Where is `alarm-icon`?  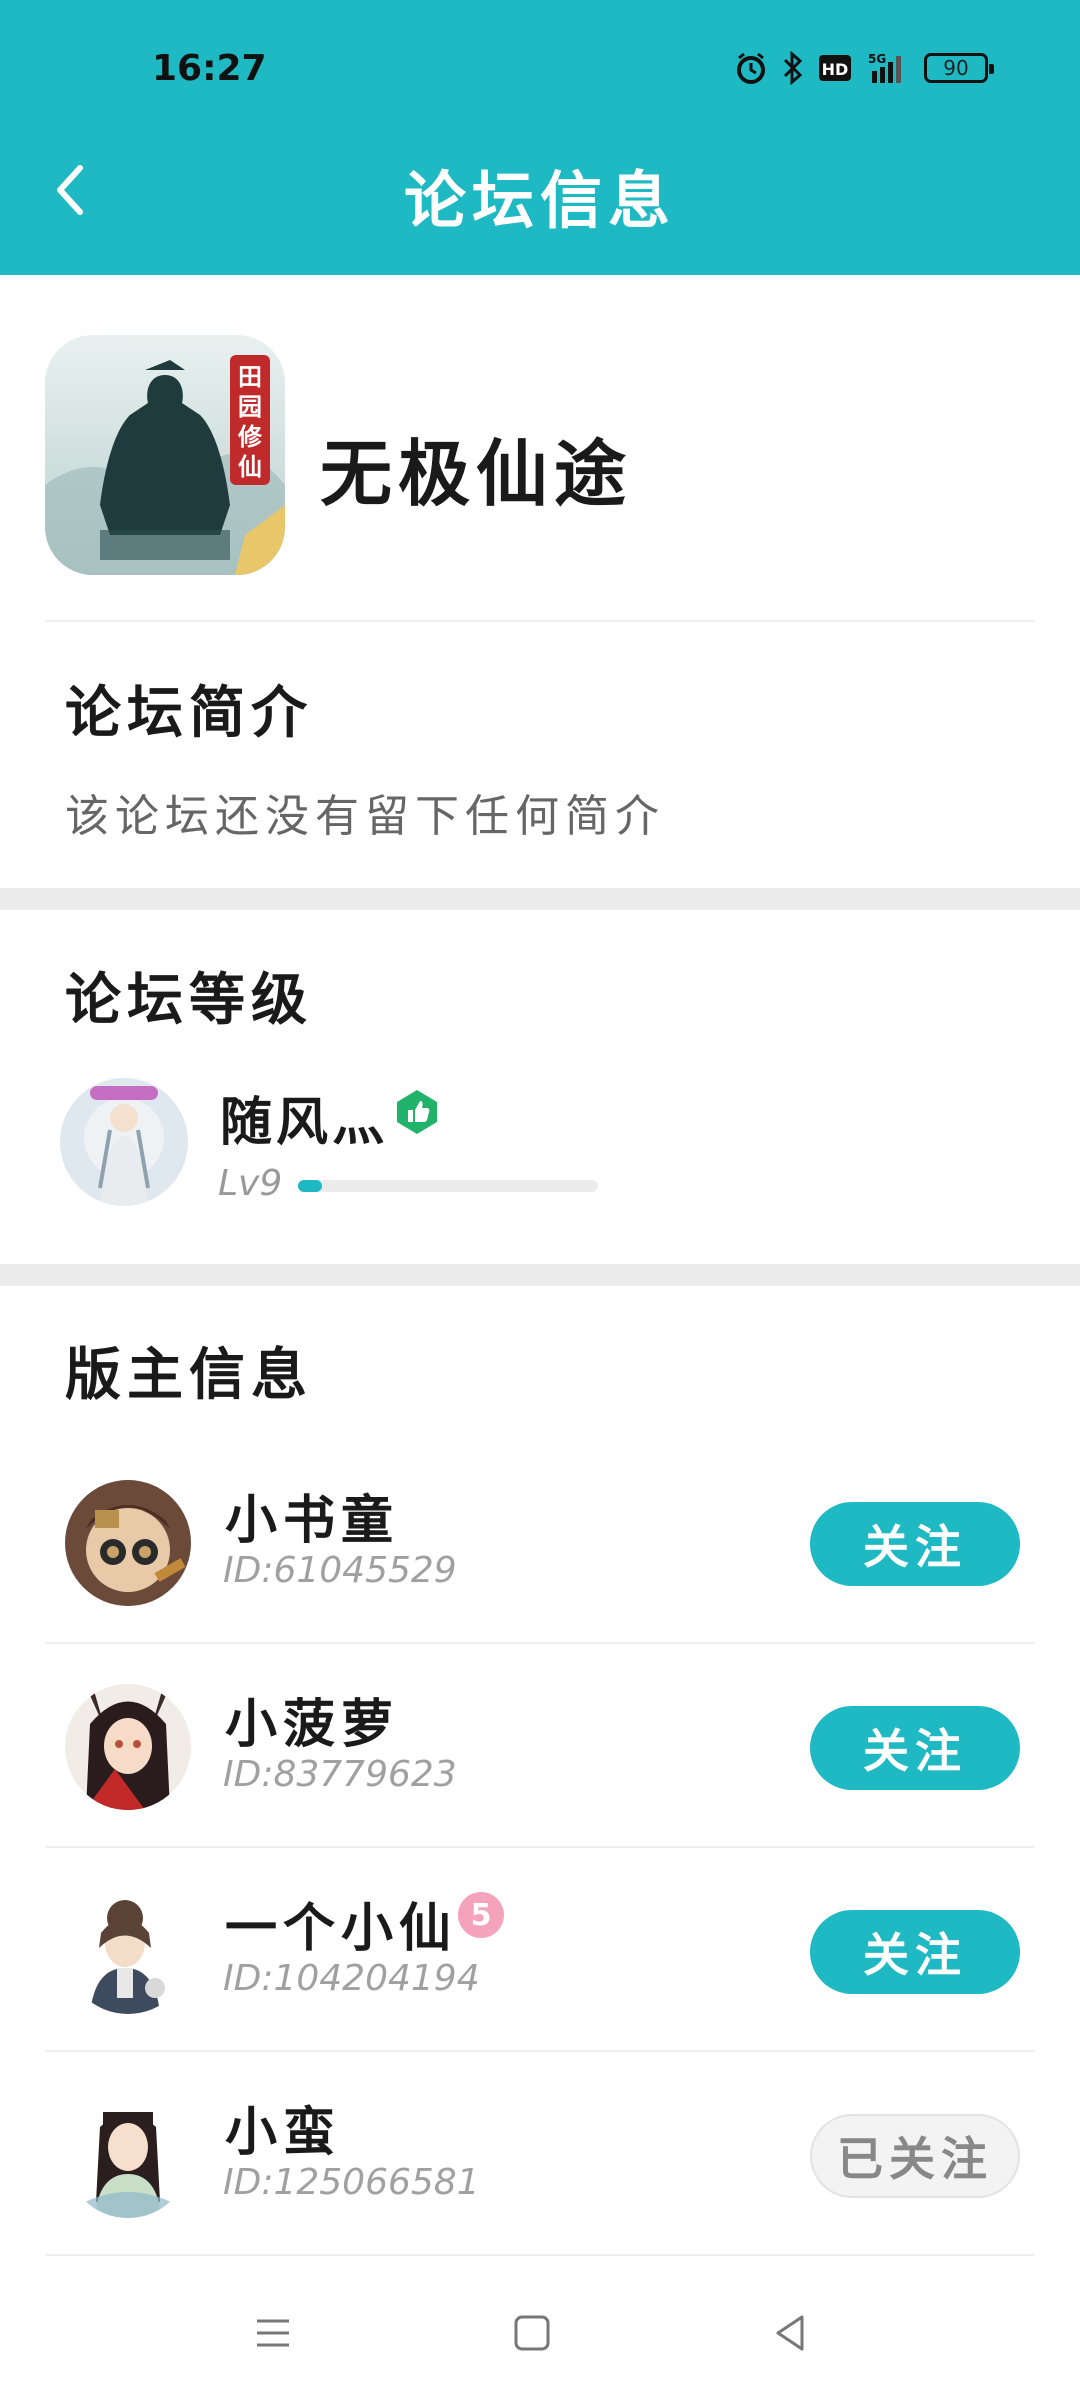 alarm-icon is located at coordinates (751, 68).